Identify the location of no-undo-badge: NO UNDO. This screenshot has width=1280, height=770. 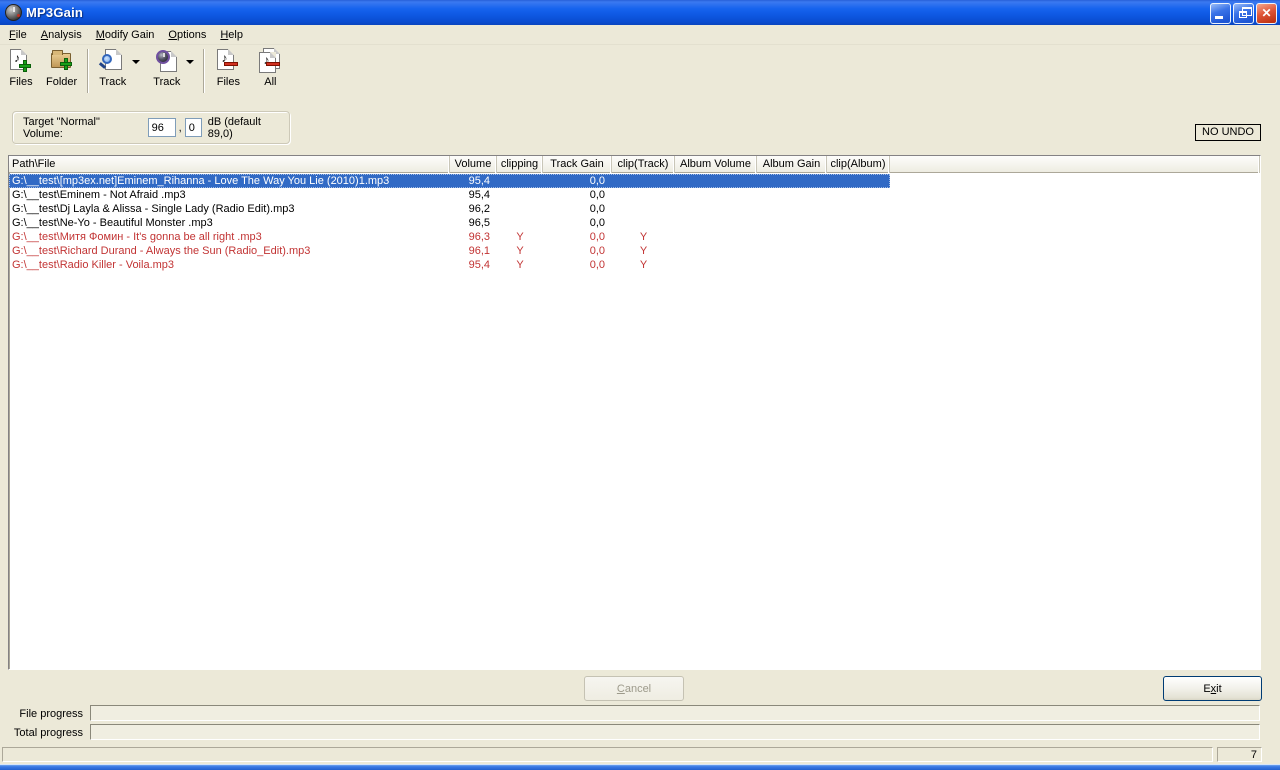
(1228, 132).